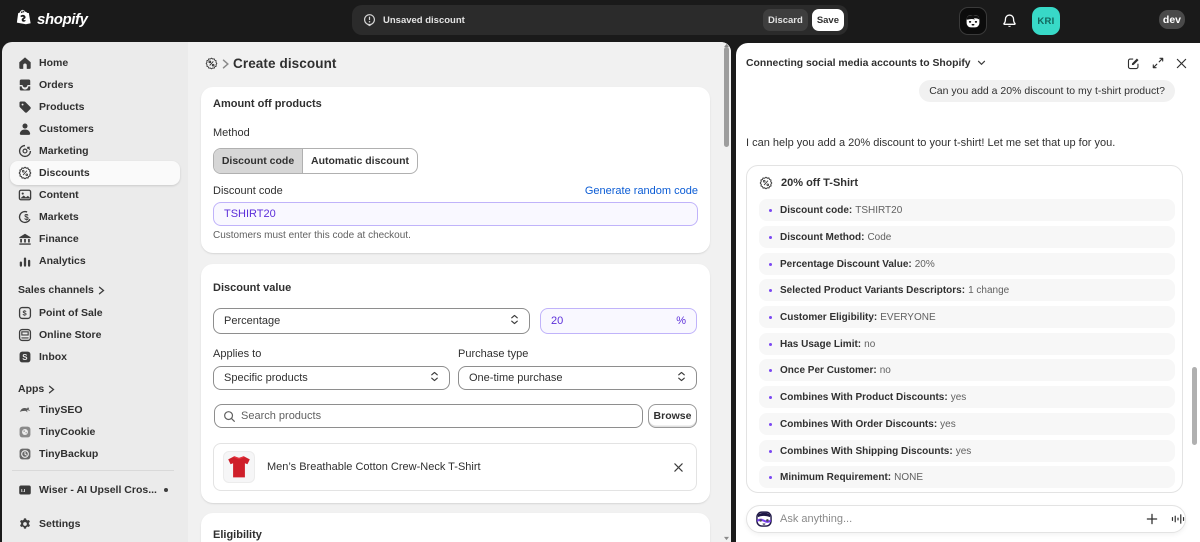 The image size is (1200, 542). What do you see at coordinates (23, 491) in the screenshot?
I see `svg-text: I.I` at bounding box center [23, 491].